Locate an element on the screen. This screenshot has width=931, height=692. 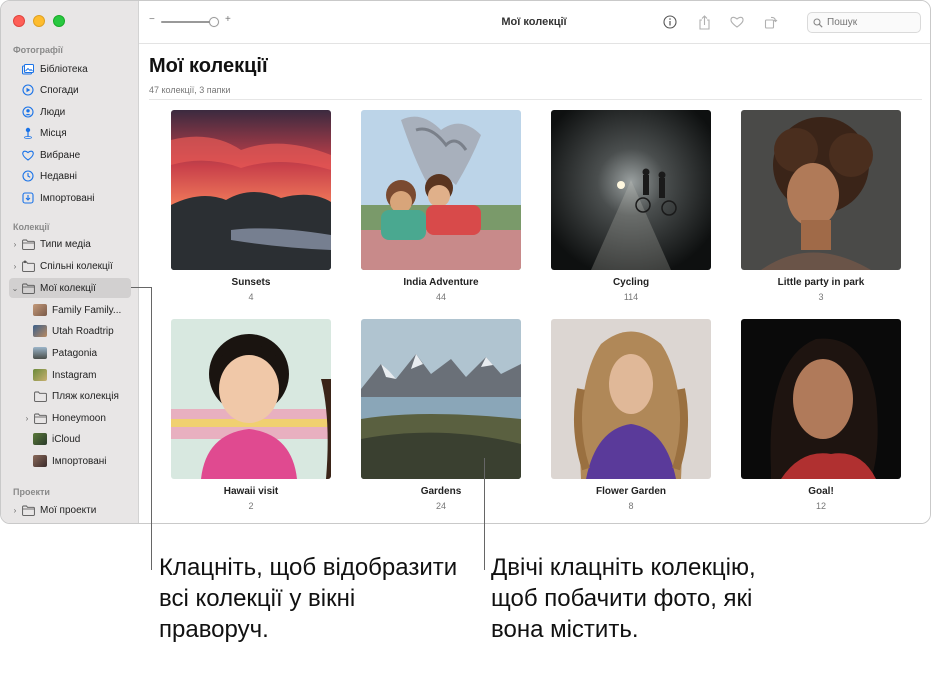
sidebar-item-label: Люди is located at coordinates (53, 112).